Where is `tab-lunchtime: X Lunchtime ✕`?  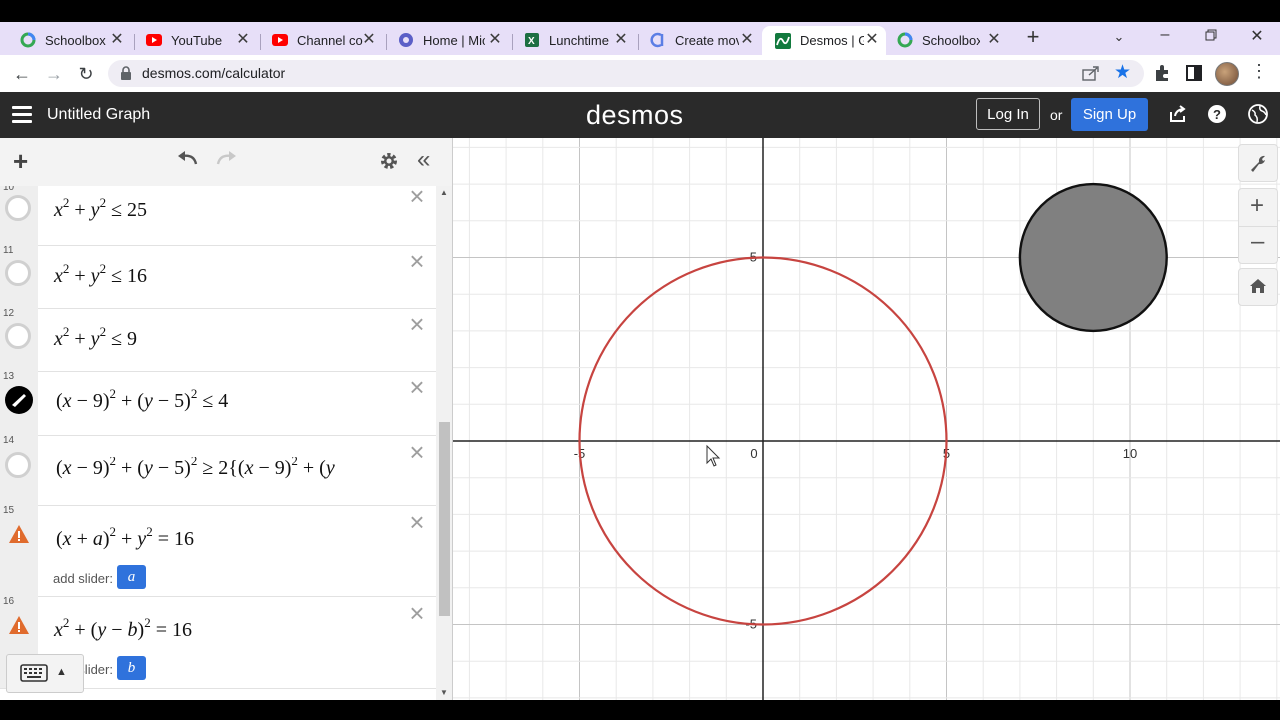
tab-lunchtime: X Lunchtime ✕ is located at coordinates (569, 40).